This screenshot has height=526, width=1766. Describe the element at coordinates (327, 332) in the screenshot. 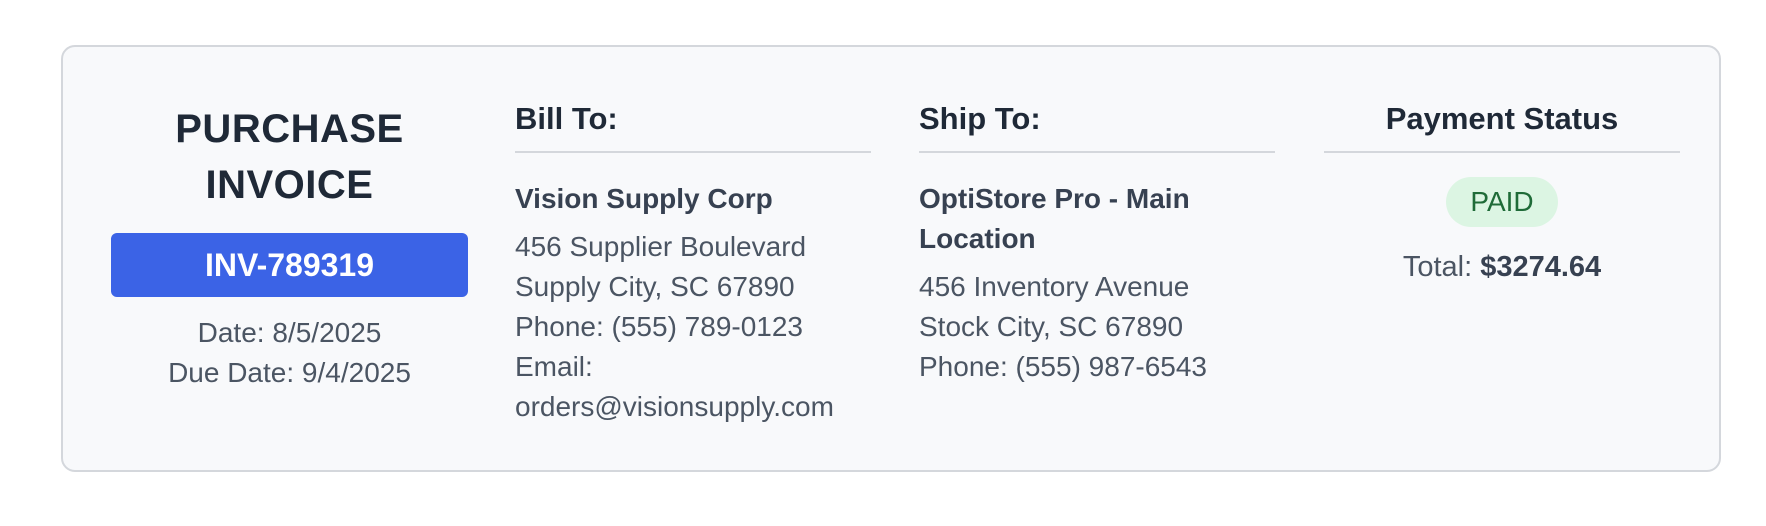

I see `date-value: 8/5/2025` at that location.